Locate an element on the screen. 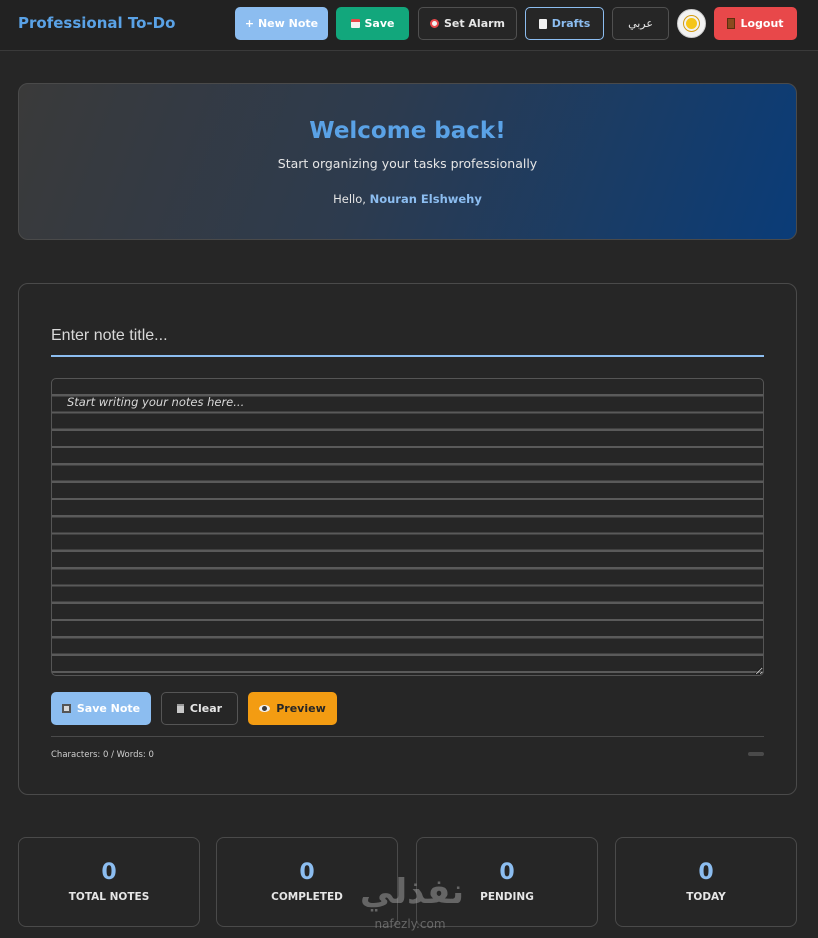 Image resolution: width=818 pixels, height=938 pixels. user-name: Nouran Elshwehy is located at coordinates (425, 199).